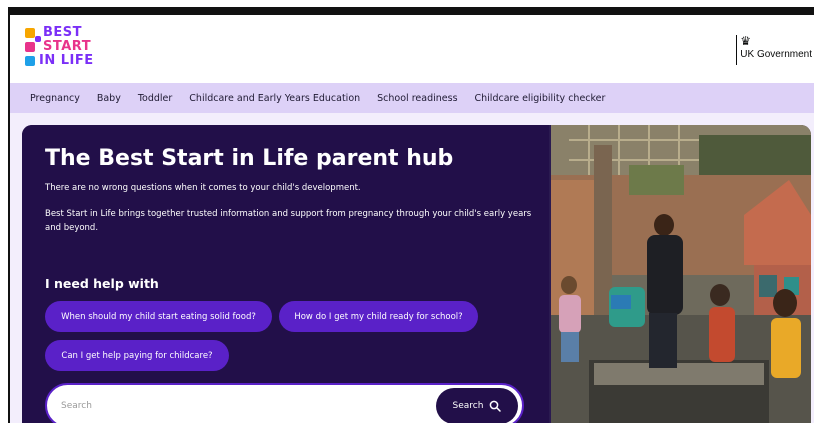 The width and height of the screenshot is (814, 423). Describe the element at coordinates (249, 158) in the screenshot. I see `page-title: The Best Start in Life parent hub` at that location.